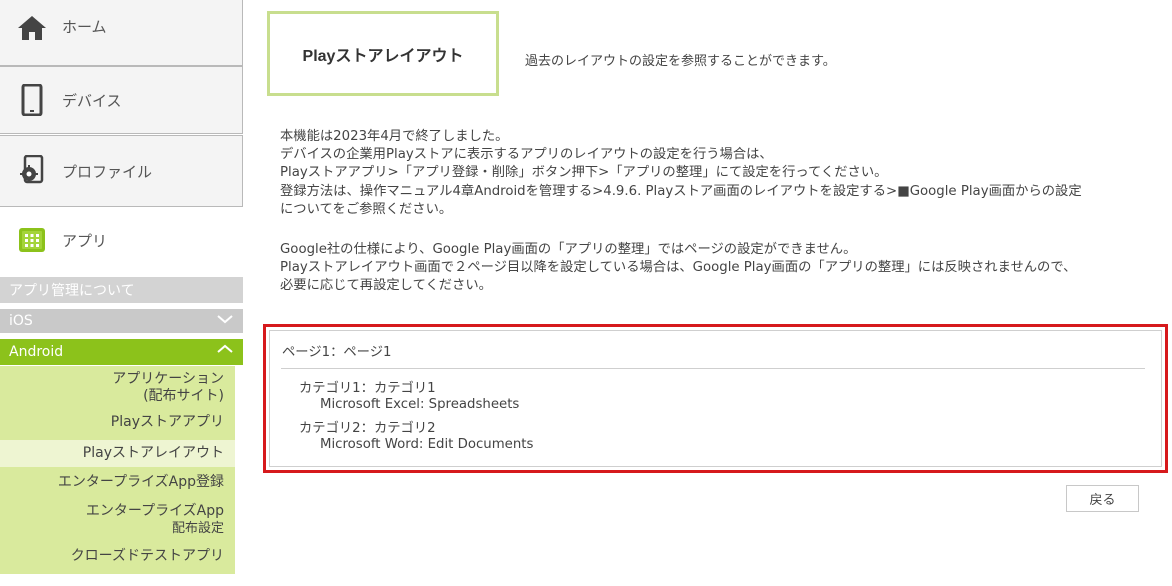  I want to click on apps-grid-icon, so click(32, 240).